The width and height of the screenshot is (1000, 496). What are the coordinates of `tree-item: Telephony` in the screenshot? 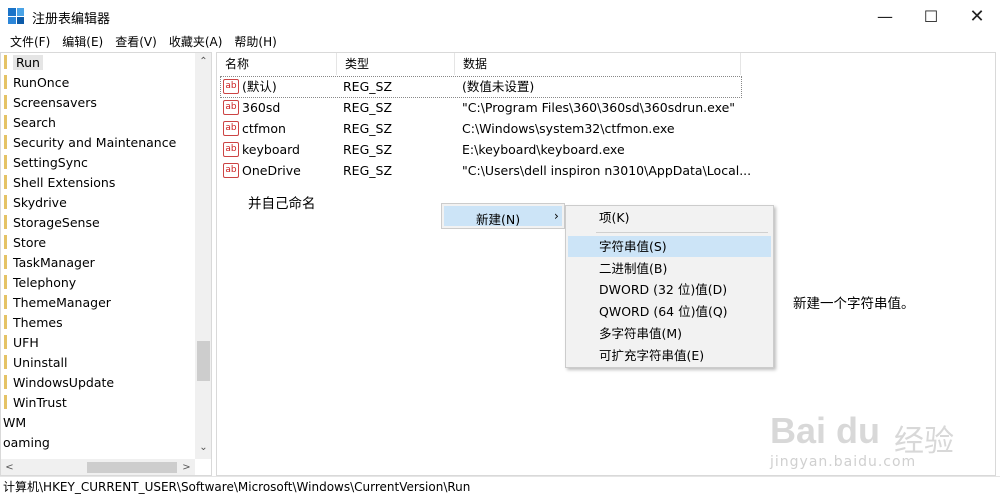 It's located at (40, 283).